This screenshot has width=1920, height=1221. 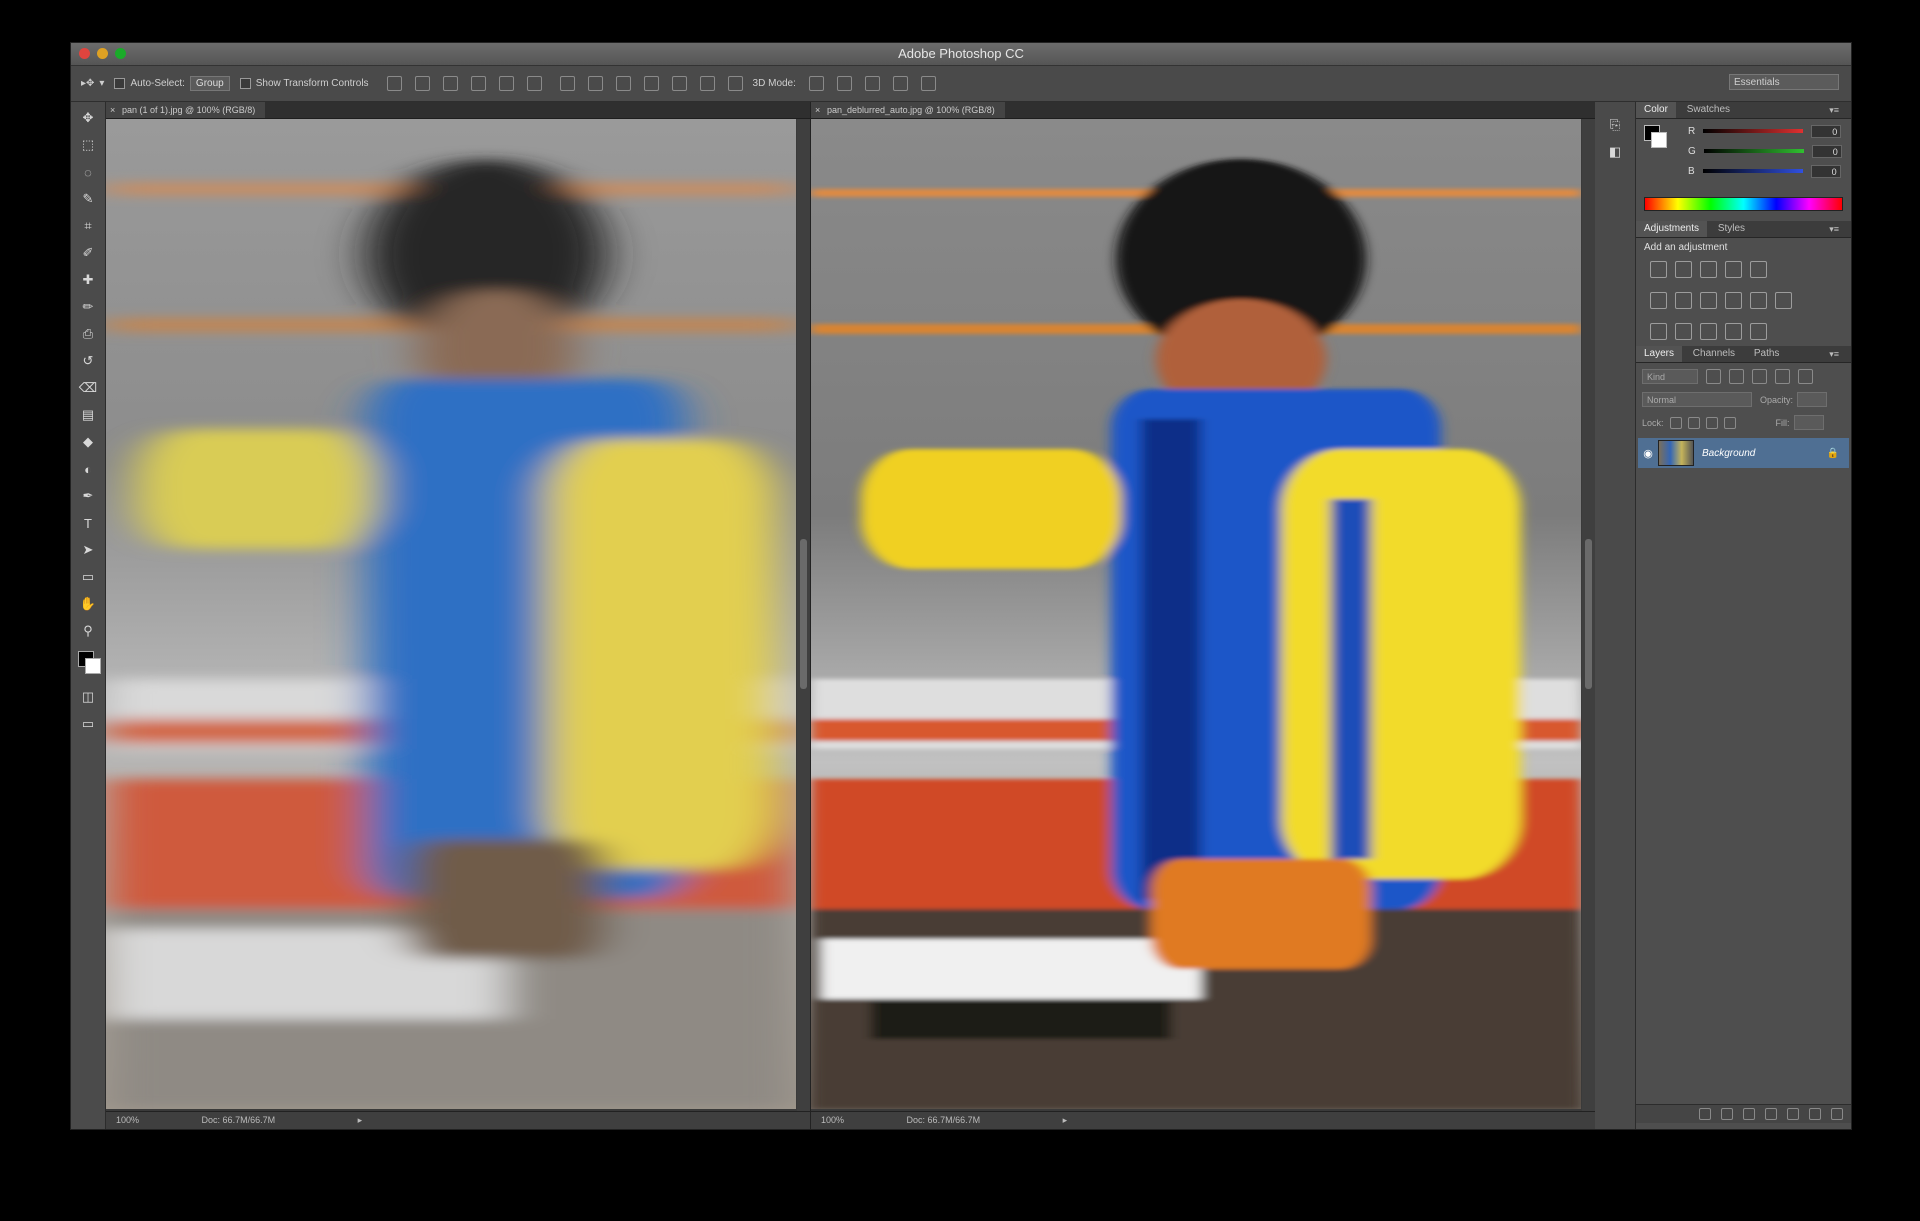 What do you see at coordinates (394, 83) in the screenshot?
I see `align-top-icon` at bounding box center [394, 83].